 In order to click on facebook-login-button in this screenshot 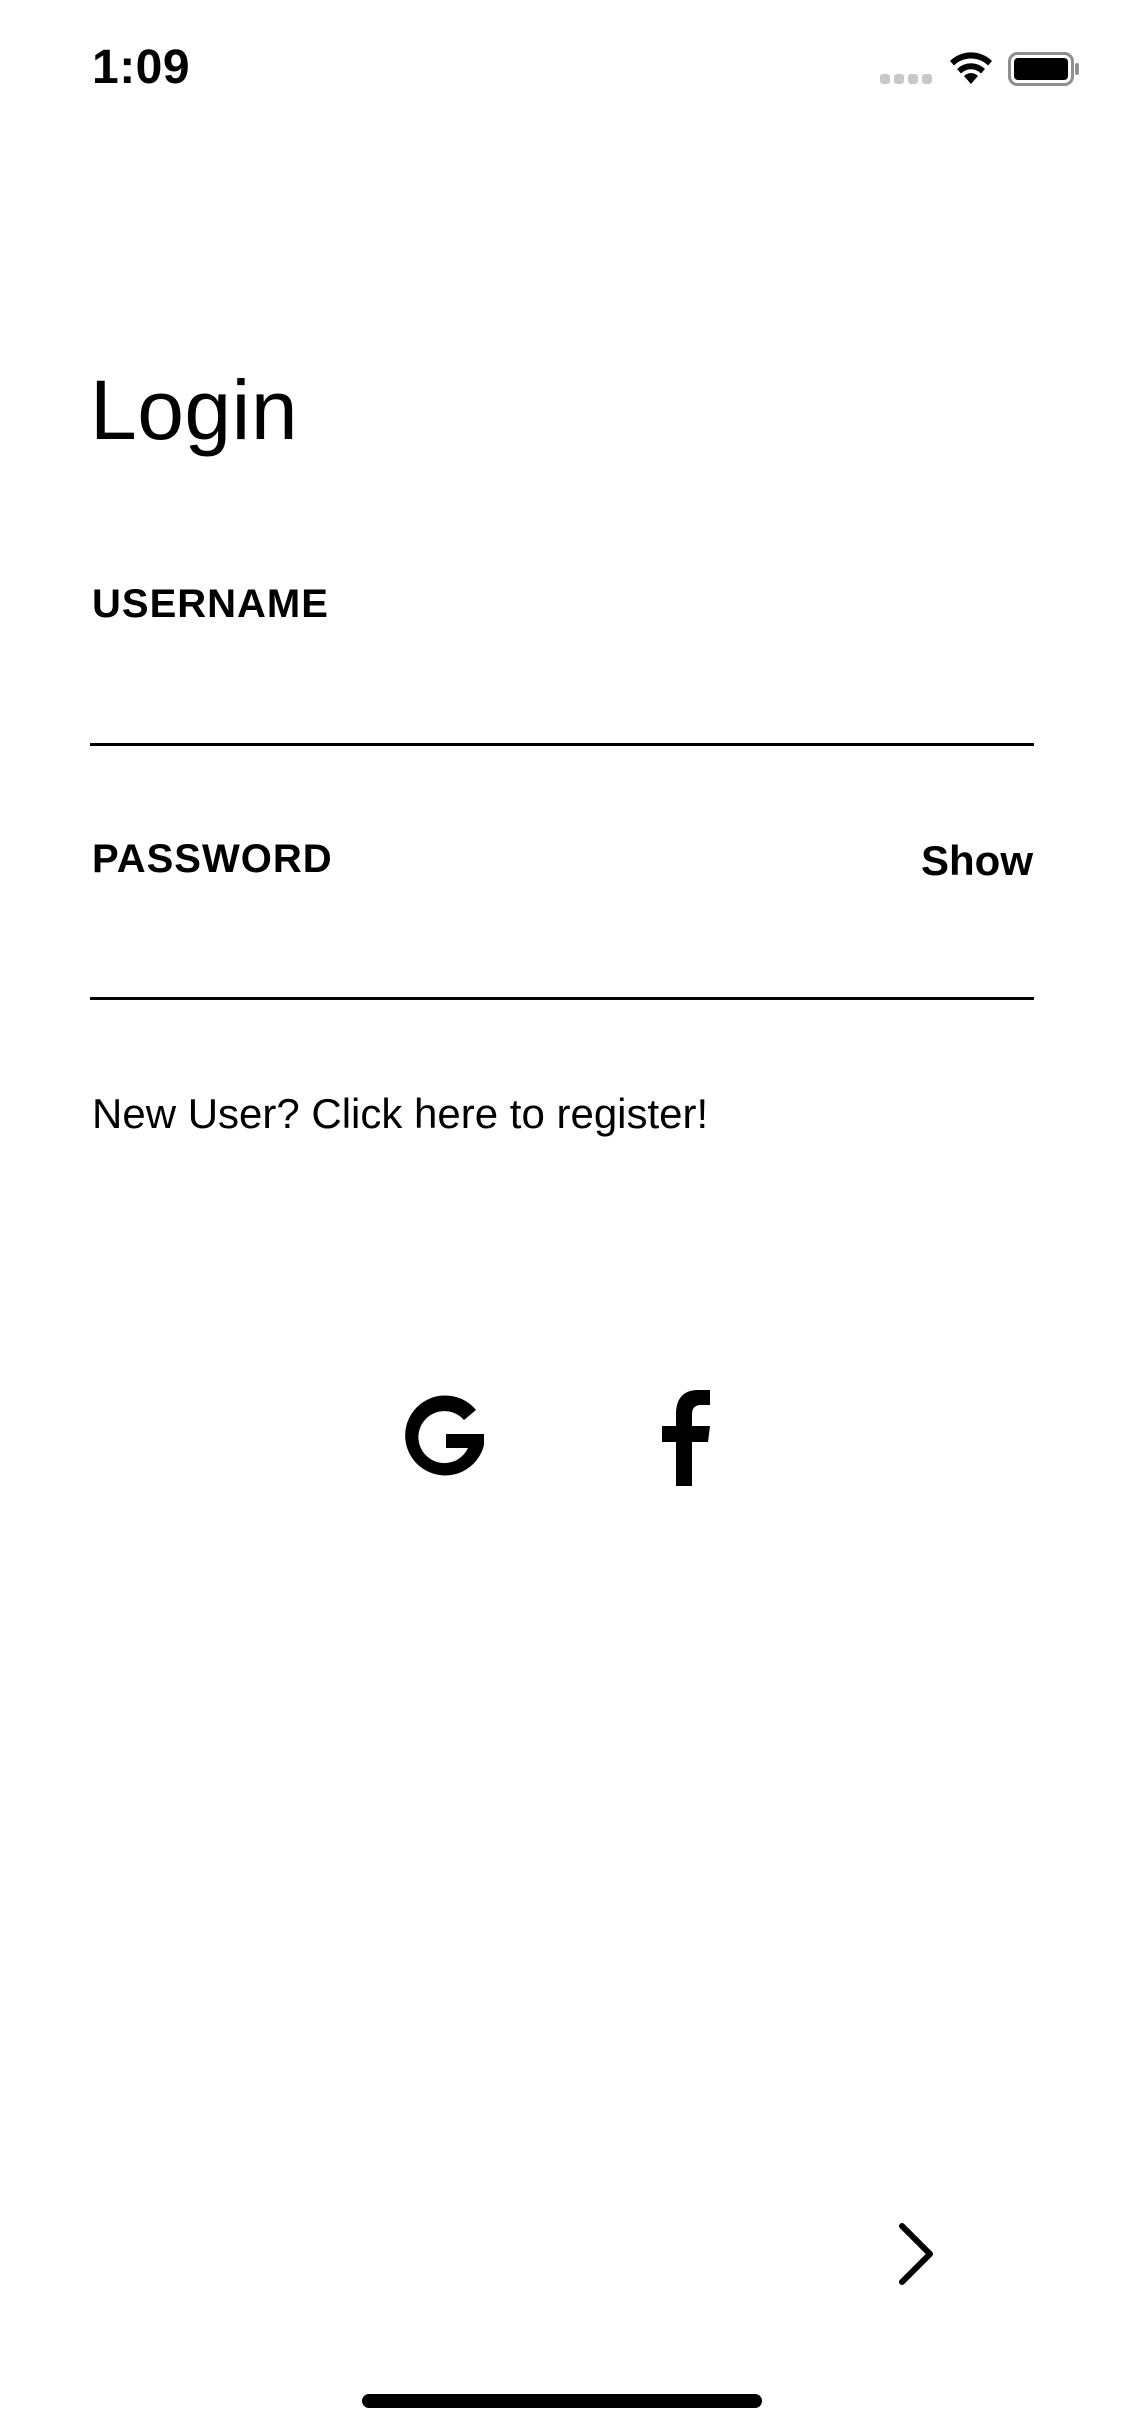, I will do `click(686, 1436)`.